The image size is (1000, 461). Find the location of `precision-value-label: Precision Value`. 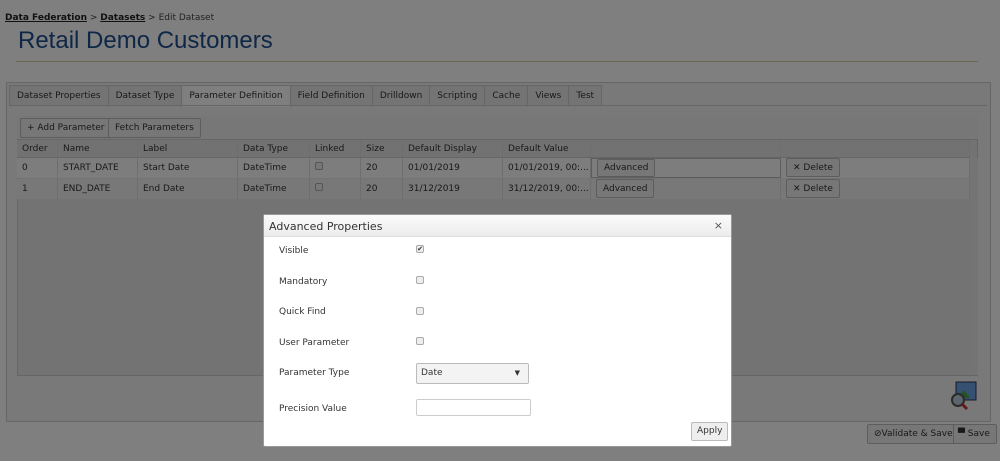

precision-value-label: Precision Value is located at coordinates (313, 409).